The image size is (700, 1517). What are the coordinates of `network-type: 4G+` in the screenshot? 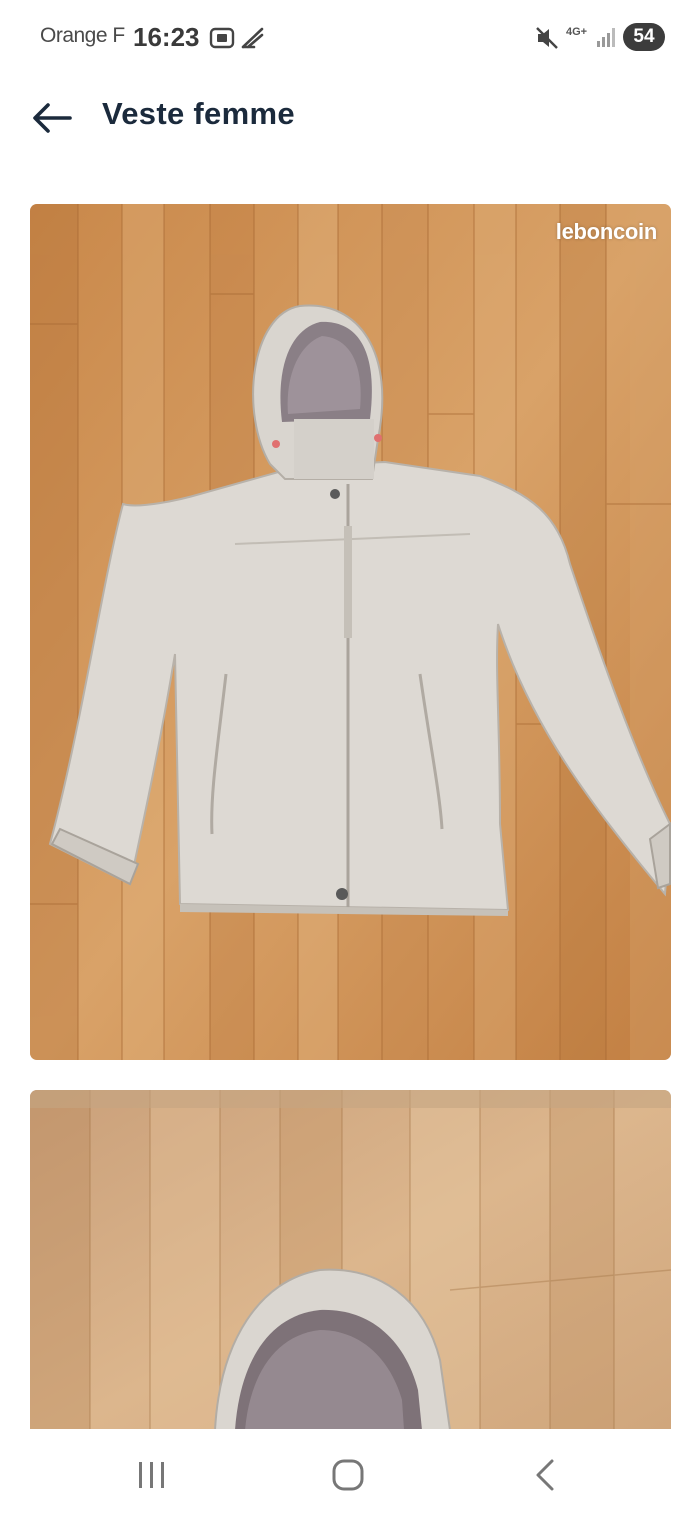 It's located at (577, 32).